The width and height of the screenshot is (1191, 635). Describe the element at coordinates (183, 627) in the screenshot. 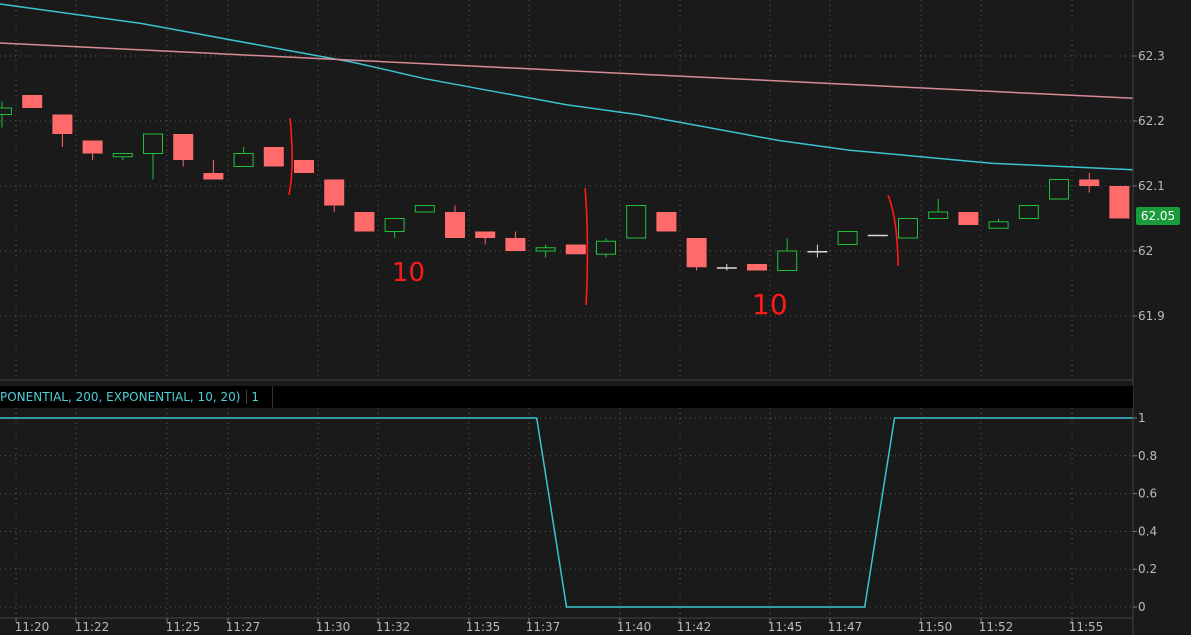

I see `x-tick-label: 11:25` at that location.